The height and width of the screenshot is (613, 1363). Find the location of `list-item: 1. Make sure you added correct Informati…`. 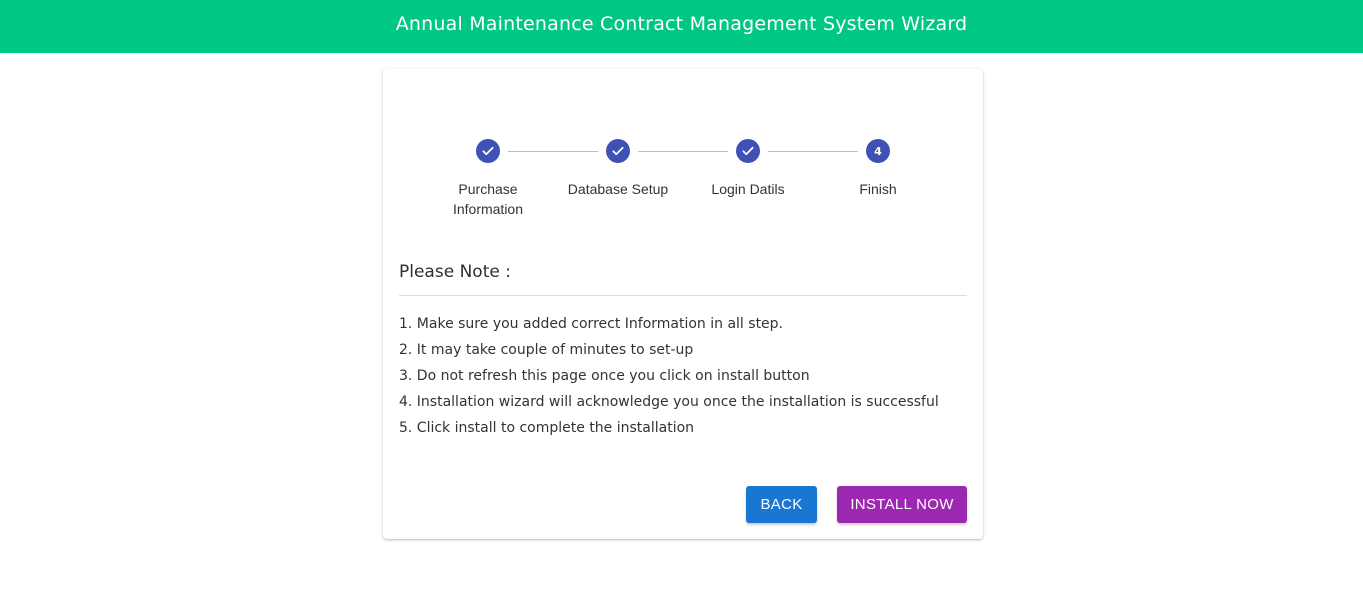

list-item: 1. Make sure you added correct Informati… is located at coordinates (591, 324).